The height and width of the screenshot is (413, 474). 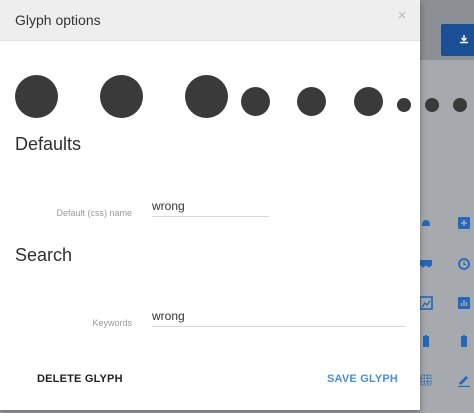 What do you see at coordinates (426, 223) in the screenshot?
I see `bell-icon` at bounding box center [426, 223].